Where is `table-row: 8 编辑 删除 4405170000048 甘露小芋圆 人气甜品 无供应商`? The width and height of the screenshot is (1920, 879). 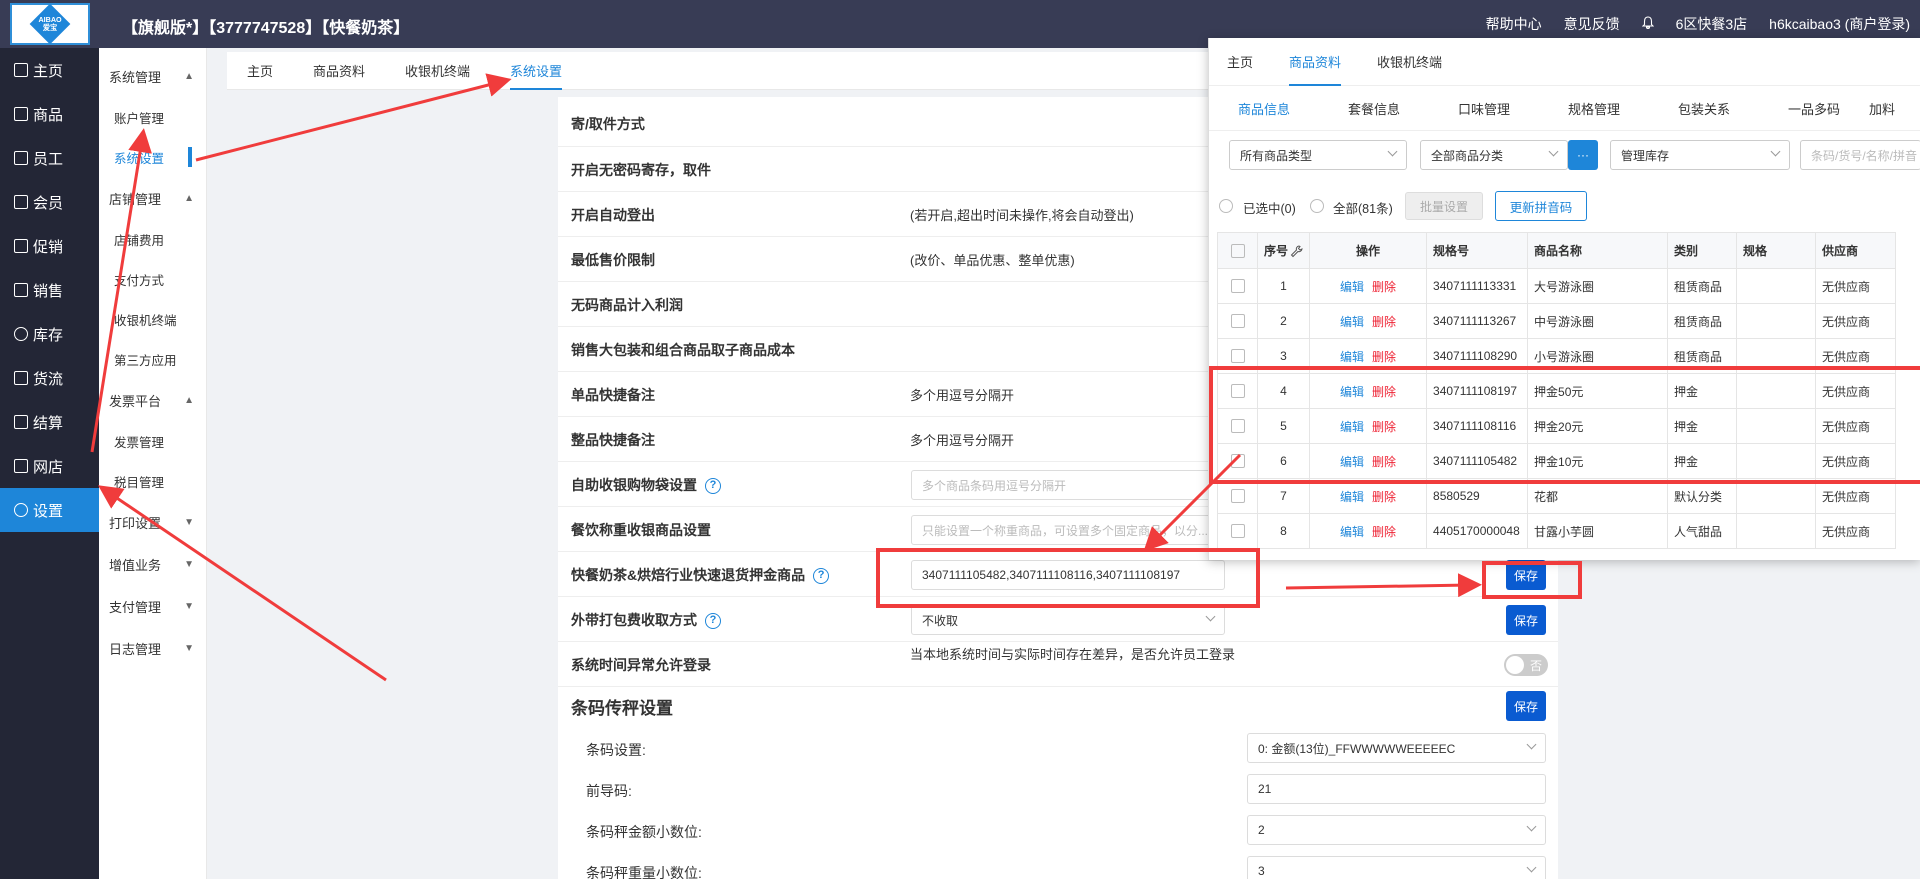
table-row: 8 编辑 删除 4405170000048 甘露小芋圆 人气甜品 无供应商 is located at coordinates (1557, 531).